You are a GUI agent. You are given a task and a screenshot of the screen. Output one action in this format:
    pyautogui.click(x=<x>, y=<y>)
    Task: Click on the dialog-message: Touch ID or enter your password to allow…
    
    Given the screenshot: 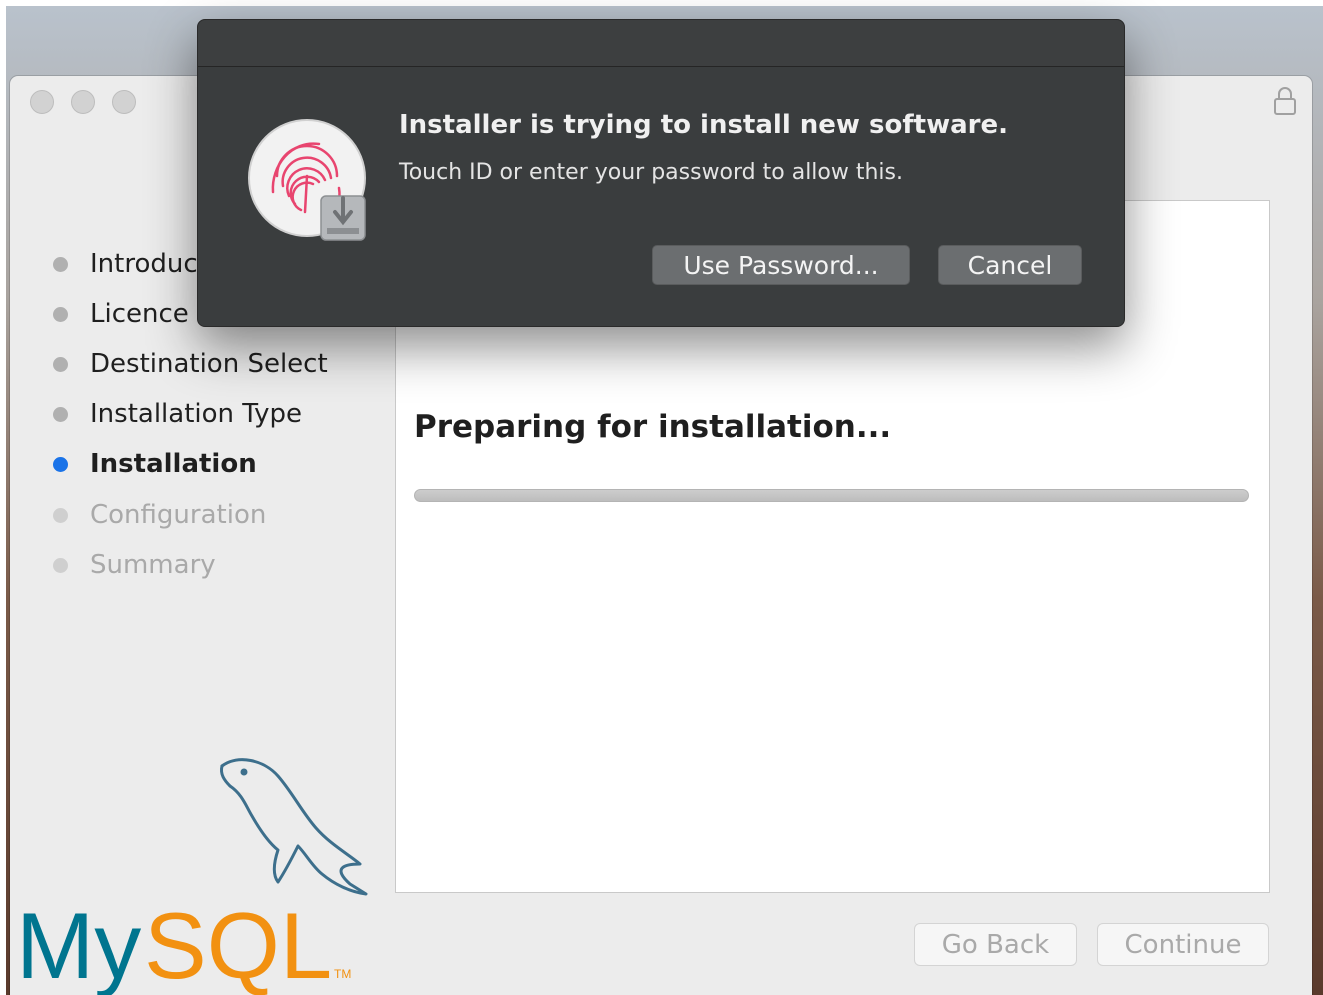 What is the action you would take?
    pyautogui.click(x=651, y=172)
    